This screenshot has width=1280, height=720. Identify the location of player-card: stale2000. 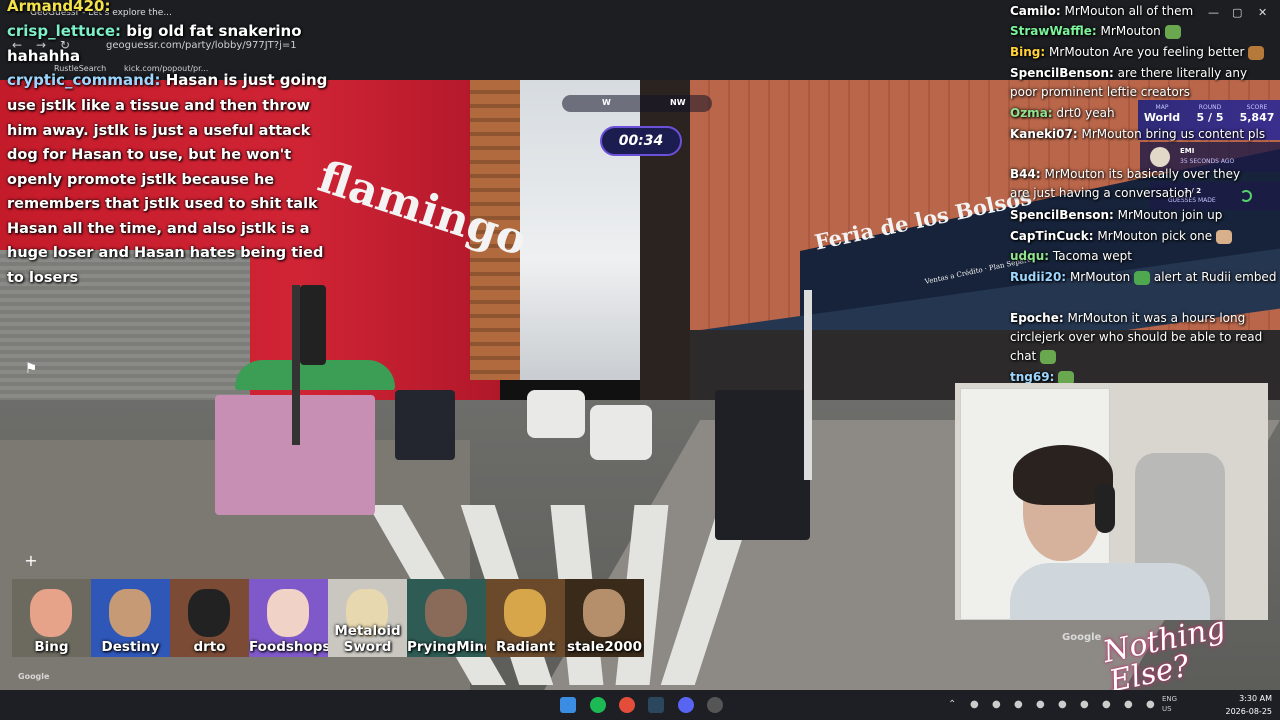
(604, 618).